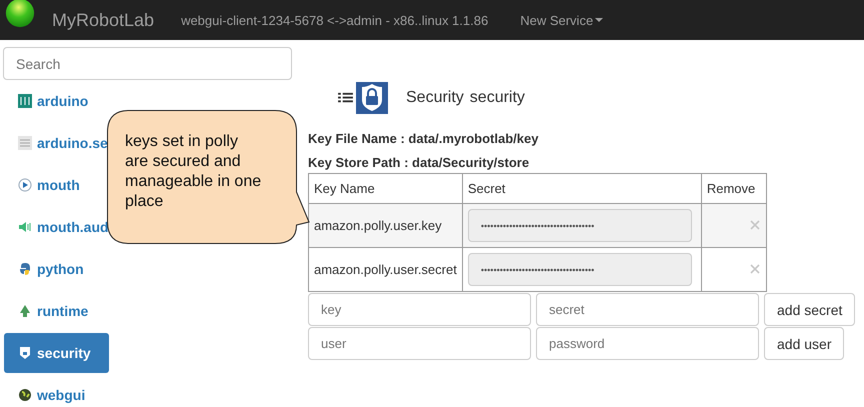 Image resolution: width=864 pixels, height=407 pixels. Describe the element at coordinates (647, 343) in the screenshot. I see `input-field: password` at that location.